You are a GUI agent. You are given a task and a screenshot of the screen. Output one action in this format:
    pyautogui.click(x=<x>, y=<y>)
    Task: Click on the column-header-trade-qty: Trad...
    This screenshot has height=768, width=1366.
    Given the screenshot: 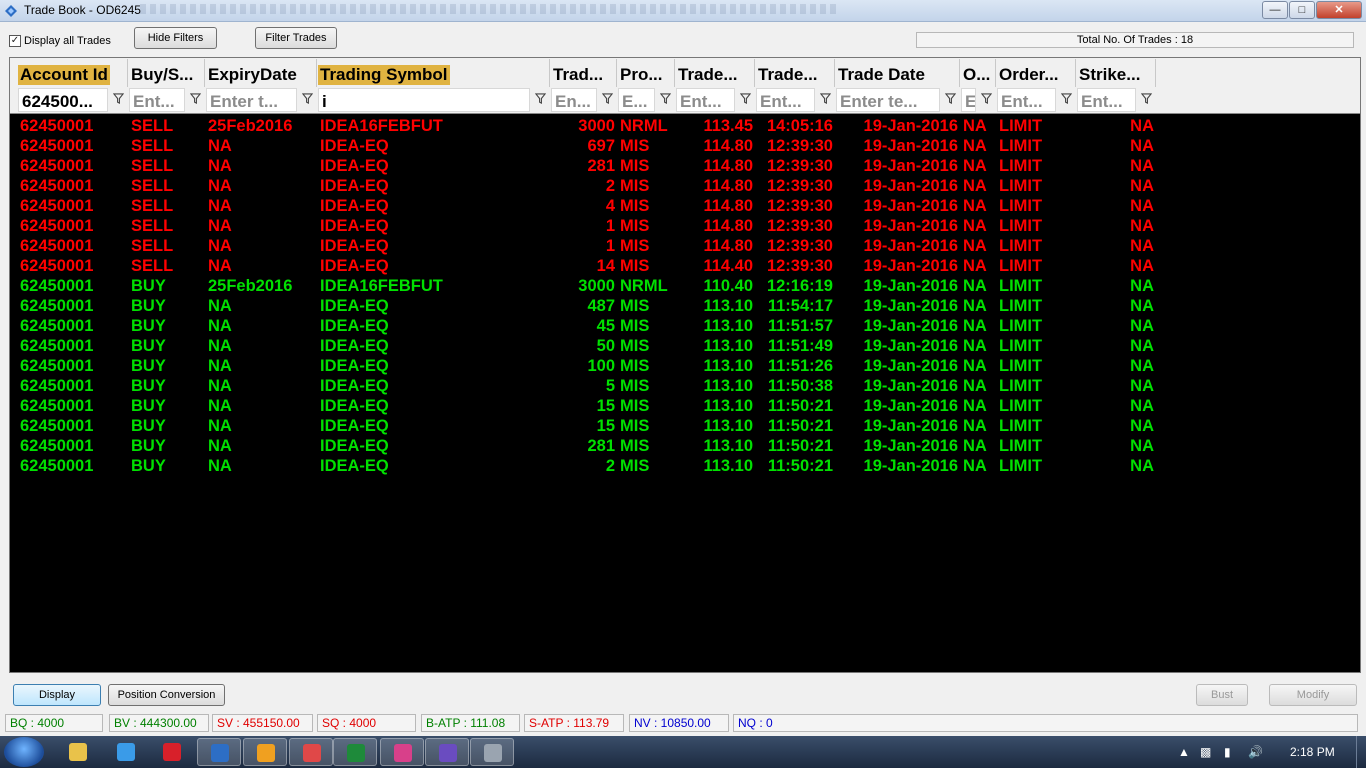 What is the action you would take?
    pyautogui.click(x=584, y=73)
    